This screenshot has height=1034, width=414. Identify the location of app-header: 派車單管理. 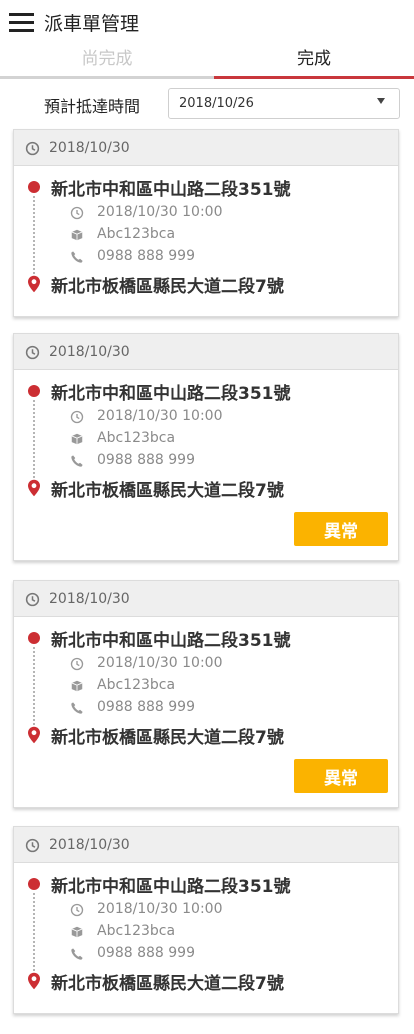
(207, 22).